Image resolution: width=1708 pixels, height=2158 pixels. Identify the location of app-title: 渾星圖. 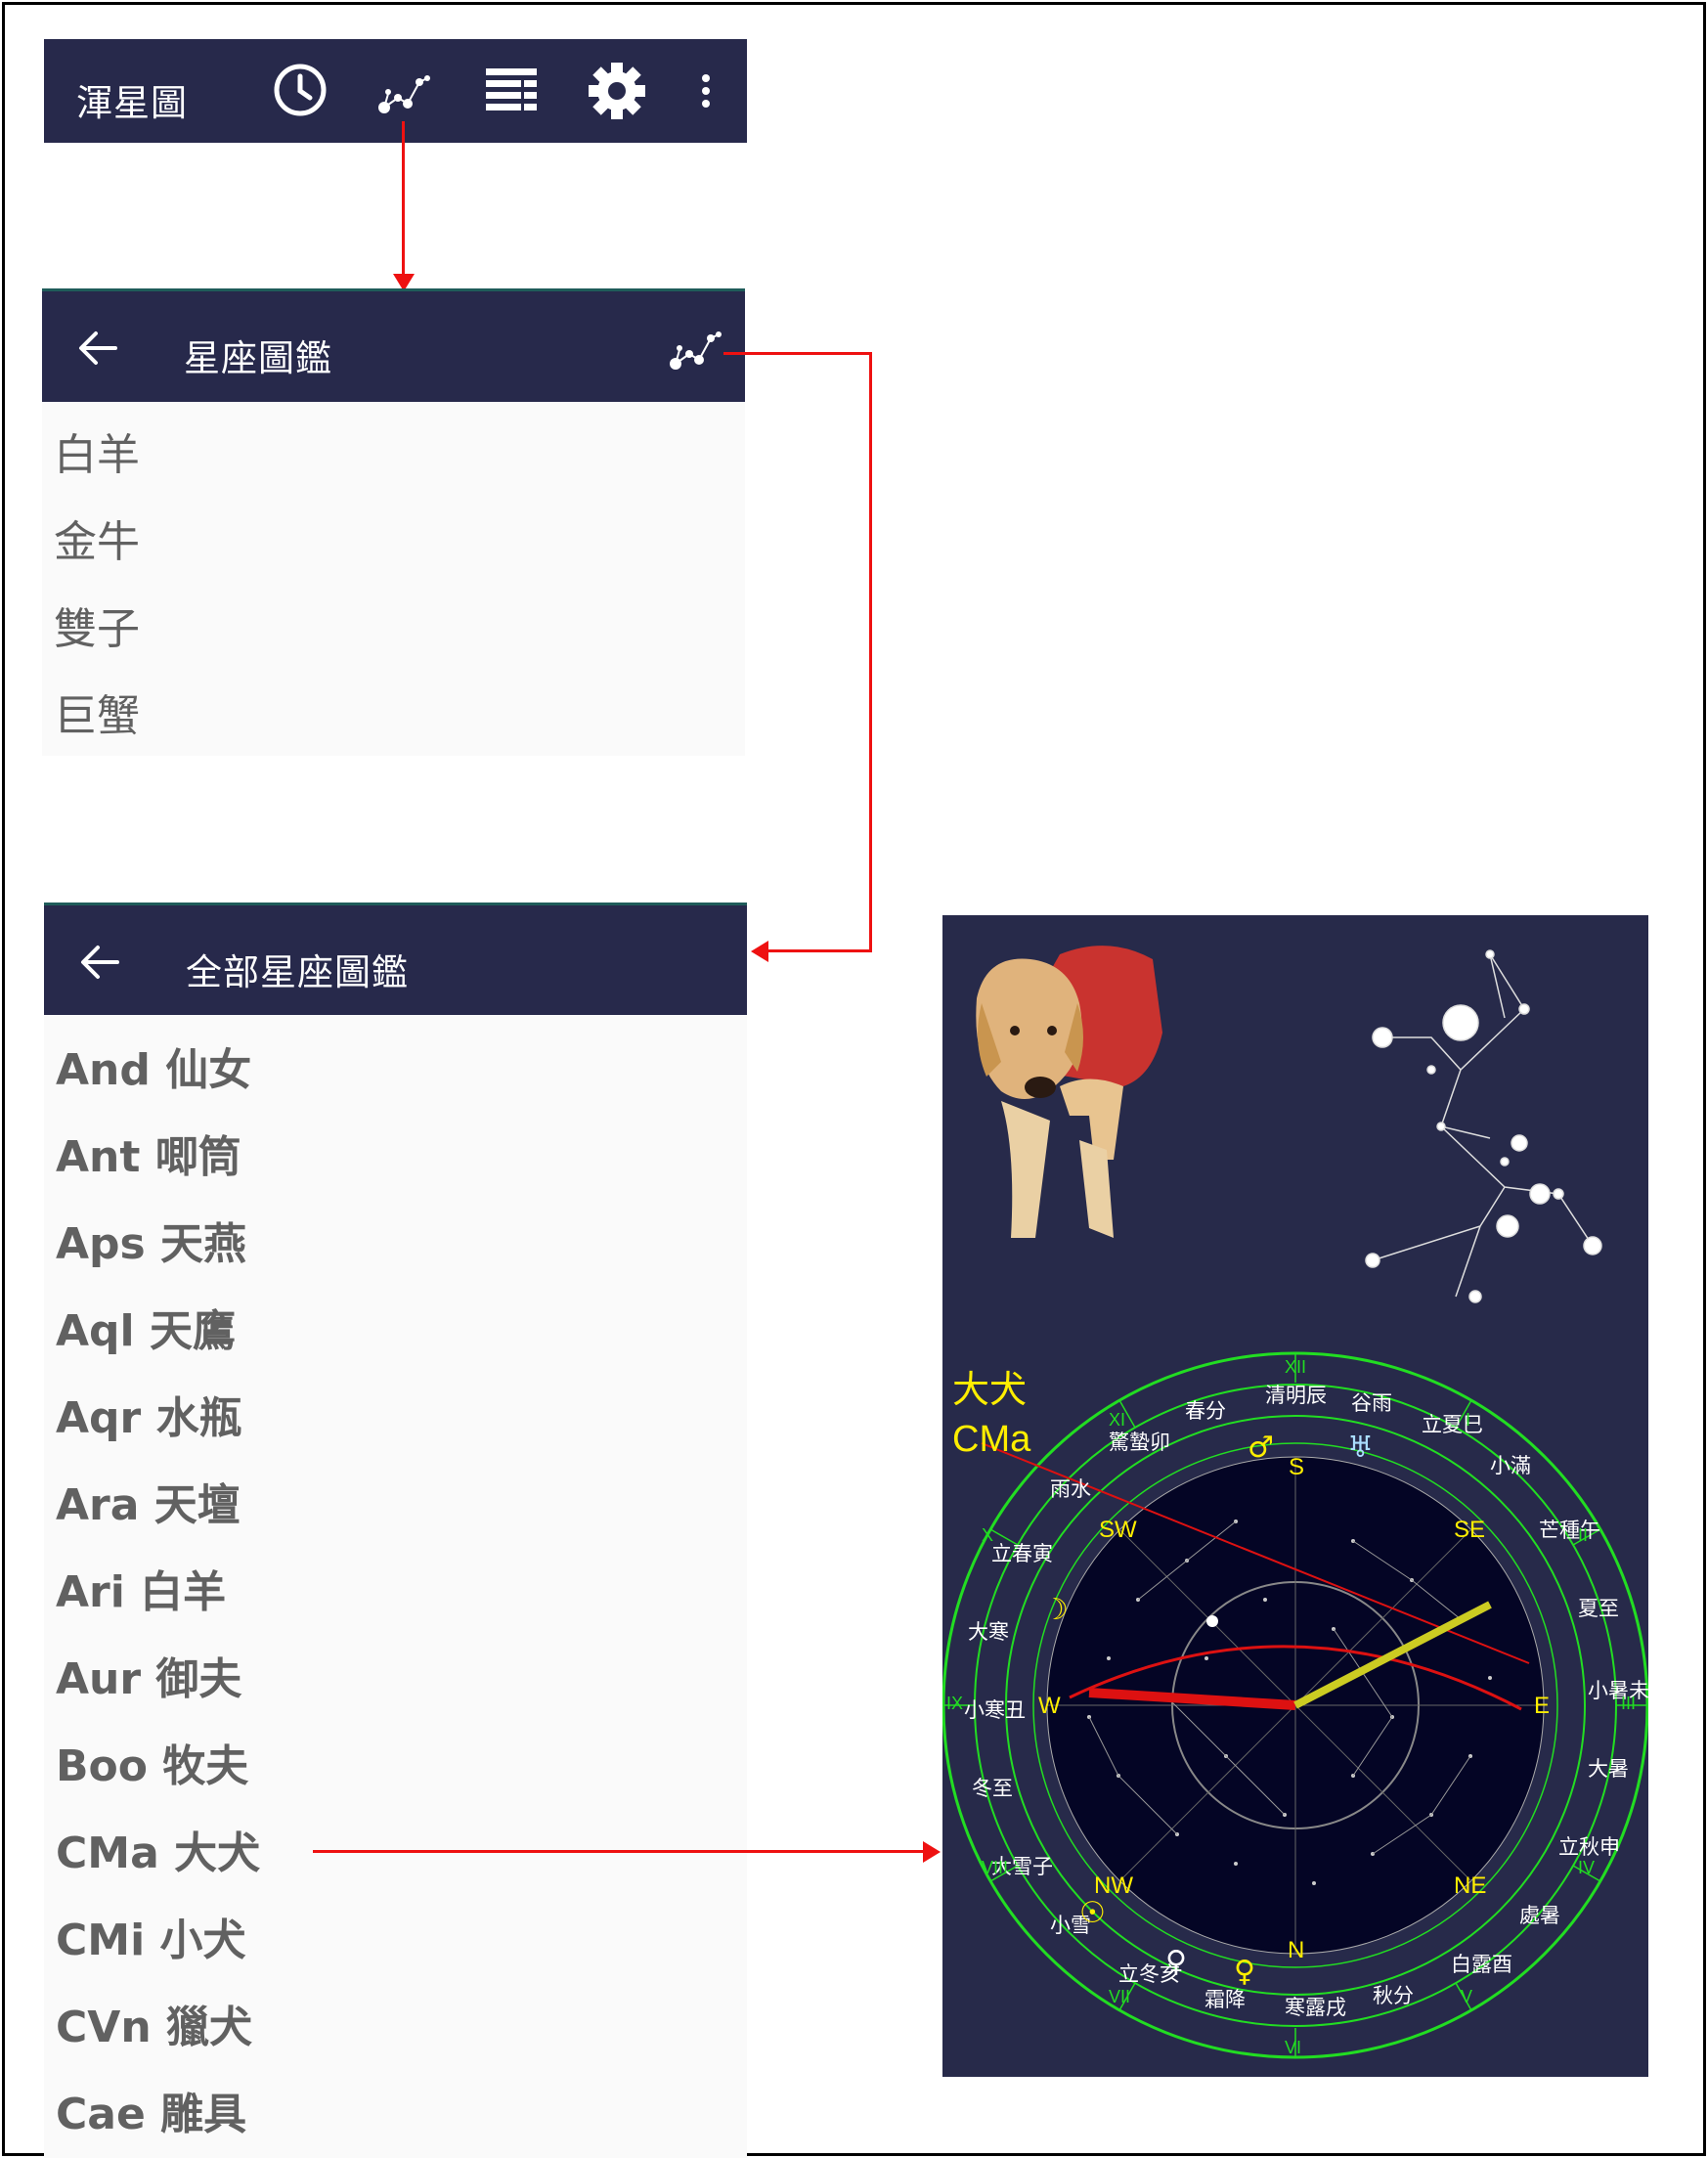
(132, 103).